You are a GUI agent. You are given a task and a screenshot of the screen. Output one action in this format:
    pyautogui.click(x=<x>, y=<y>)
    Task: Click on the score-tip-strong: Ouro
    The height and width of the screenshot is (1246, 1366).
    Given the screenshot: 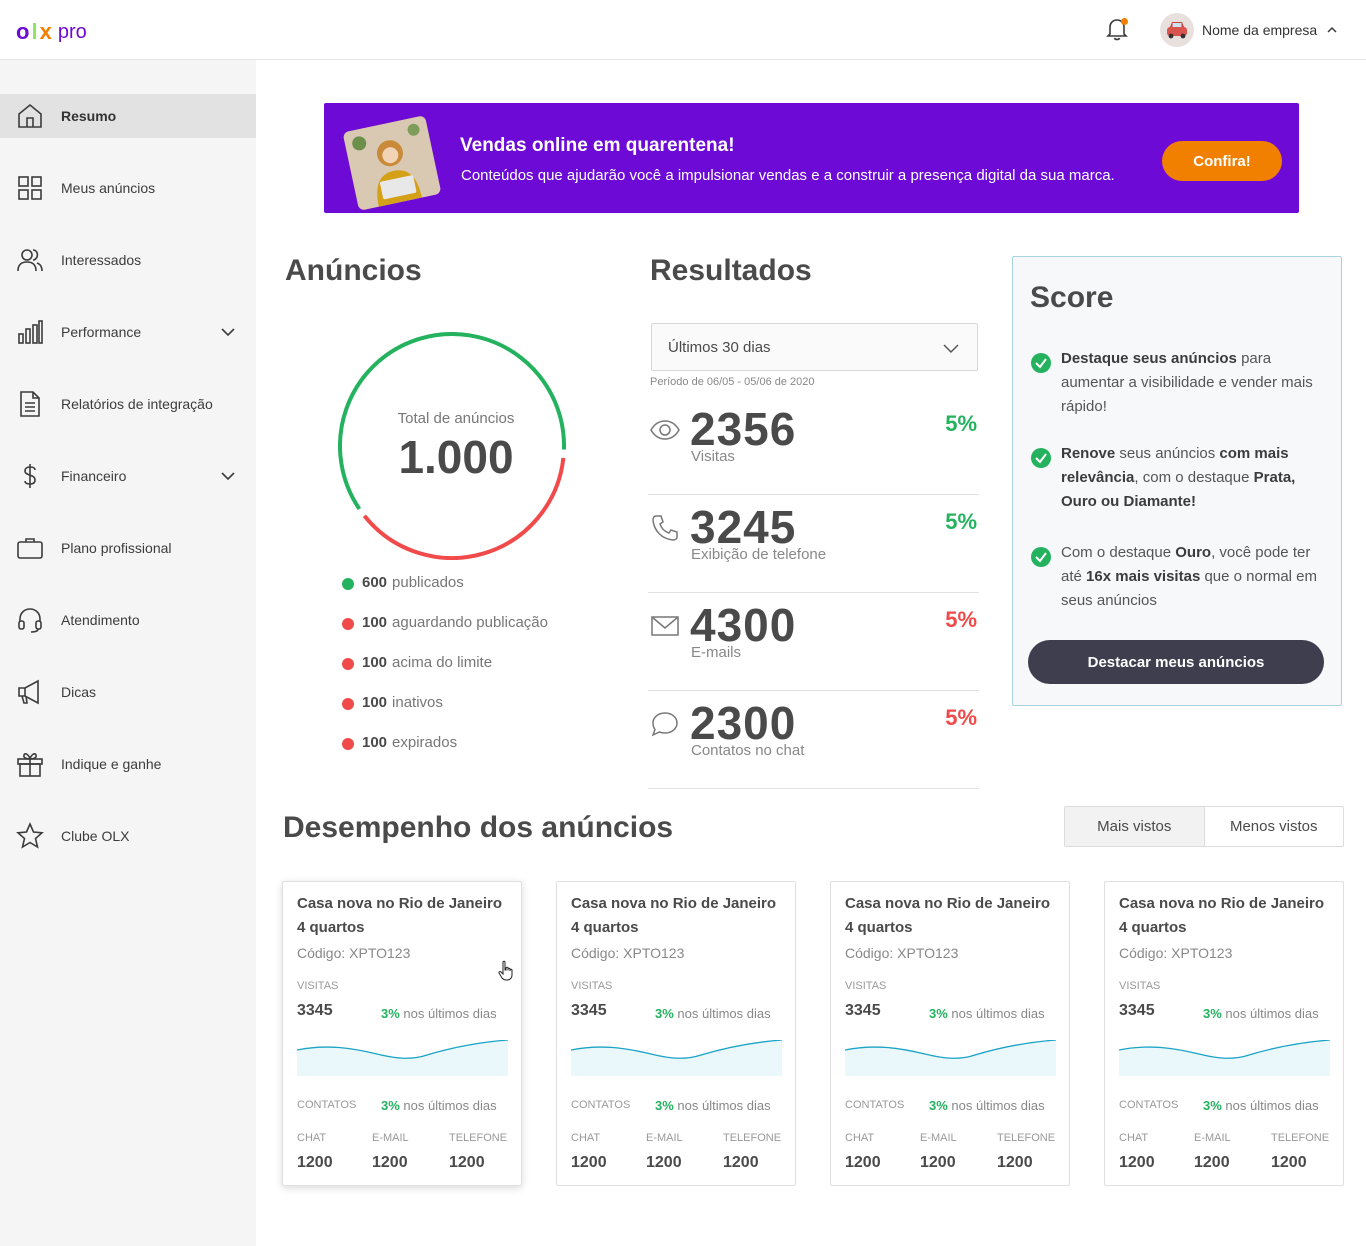 What is the action you would take?
    pyautogui.click(x=1193, y=552)
    